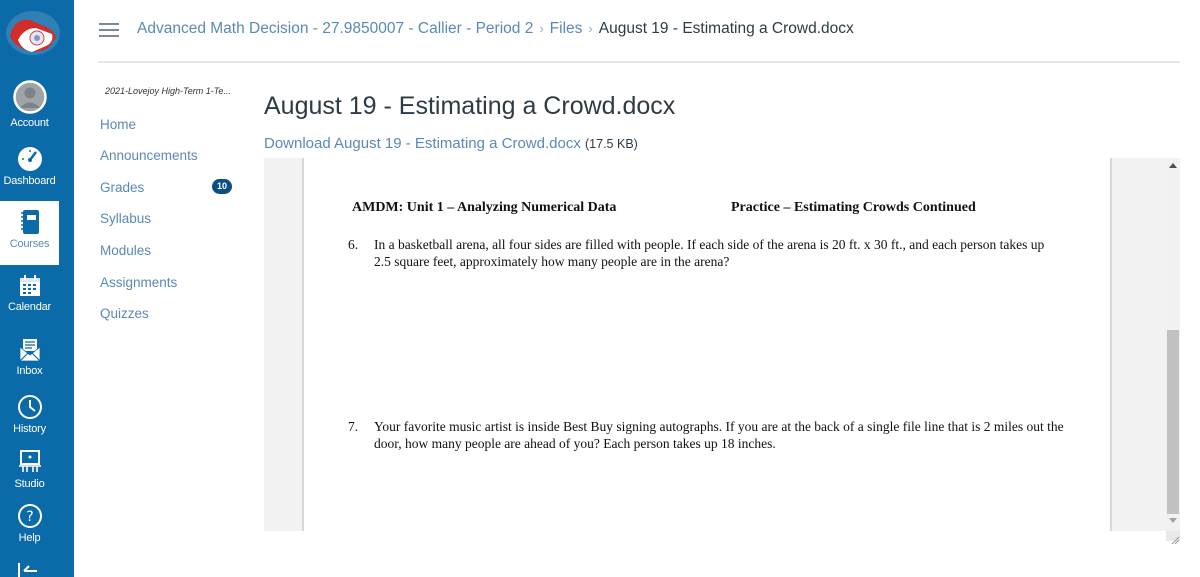  Describe the element at coordinates (33, 33) in the screenshot. I see `school-logo-handshake-icon` at that location.